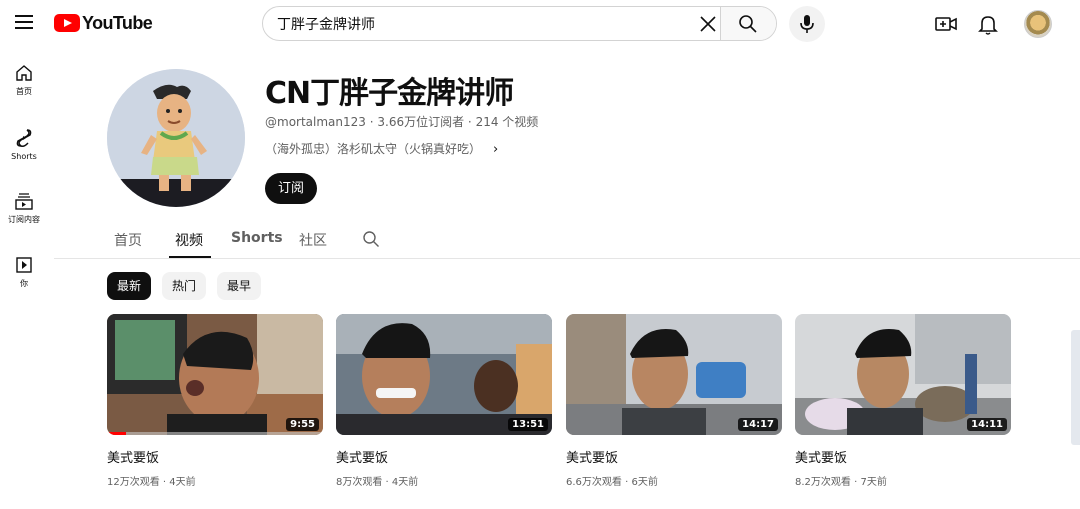 The height and width of the screenshot is (509, 1080). What do you see at coordinates (496, 149) in the screenshot?
I see `chevron-right-icon: ›` at bounding box center [496, 149].